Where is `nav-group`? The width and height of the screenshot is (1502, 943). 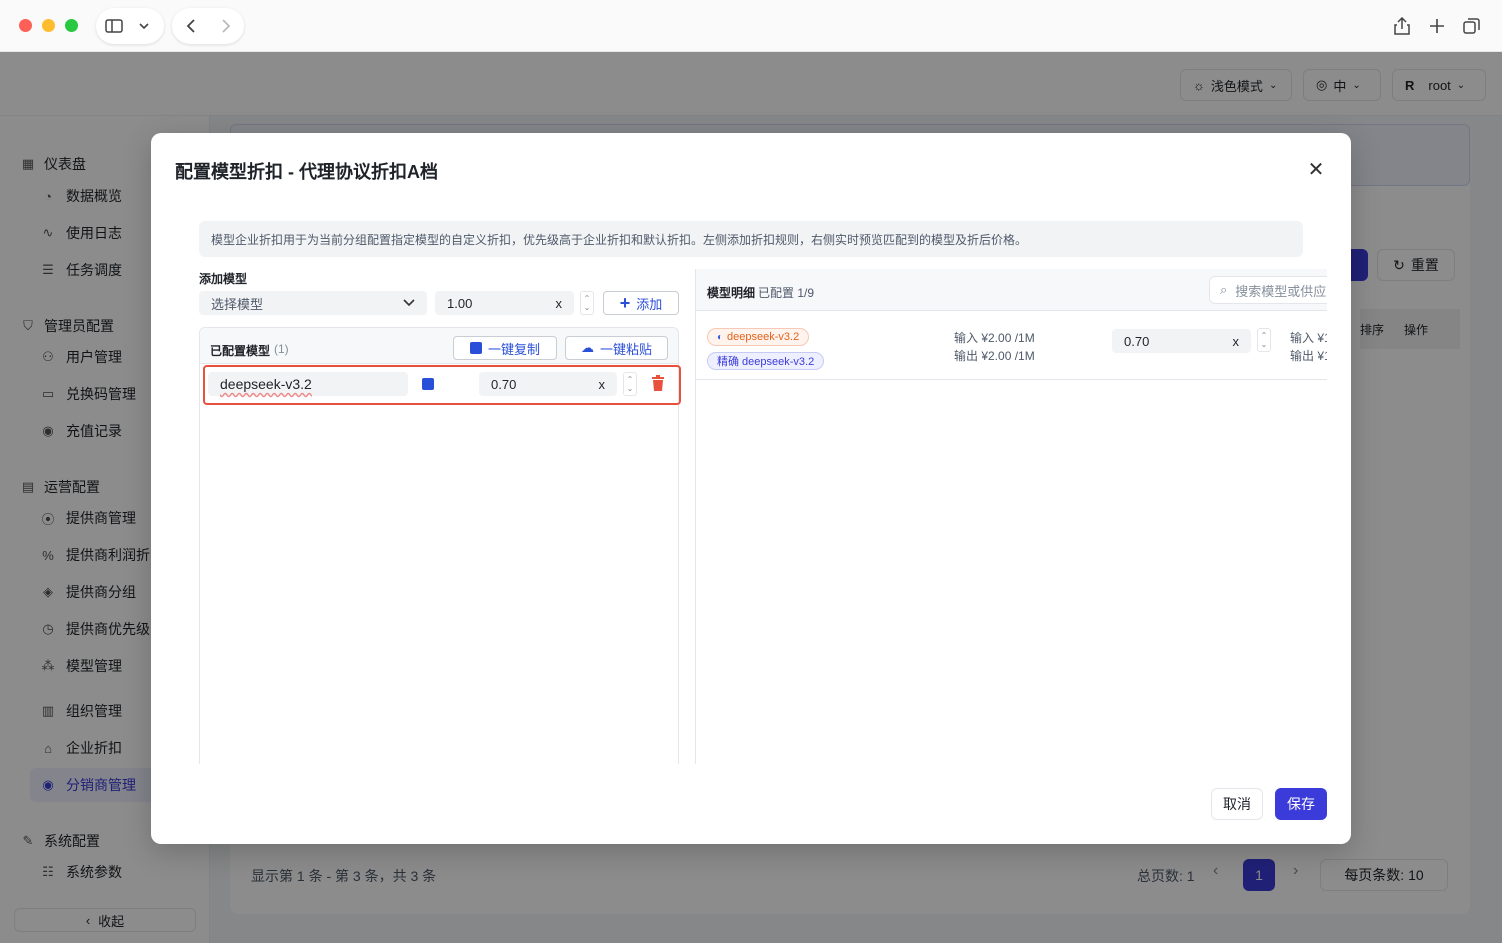 nav-group is located at coordinates (208, 26).